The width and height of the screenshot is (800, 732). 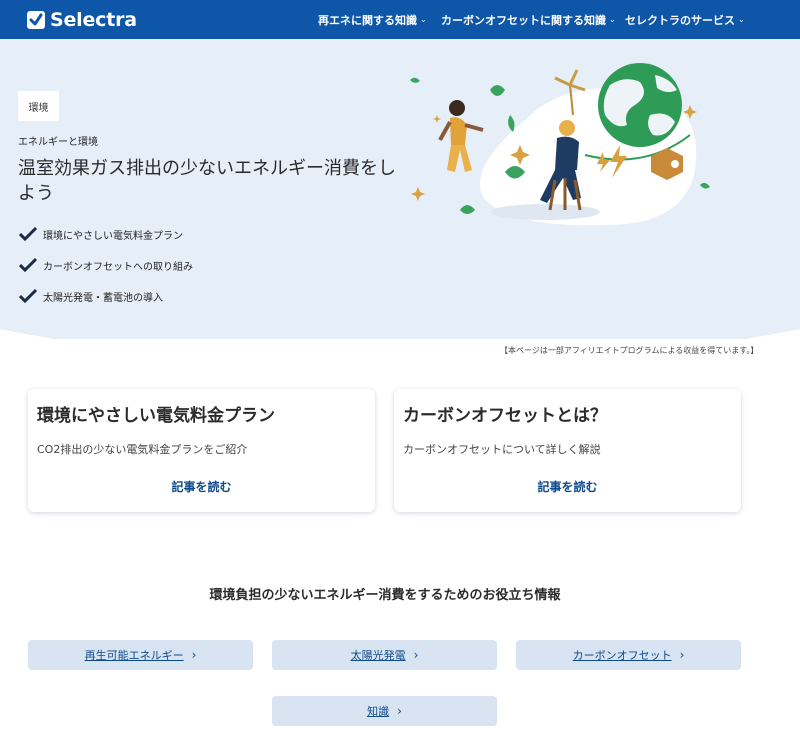 I want to click on check-item-label: 環境にやさしい電気料金プラン, so click(x=113, y=236).